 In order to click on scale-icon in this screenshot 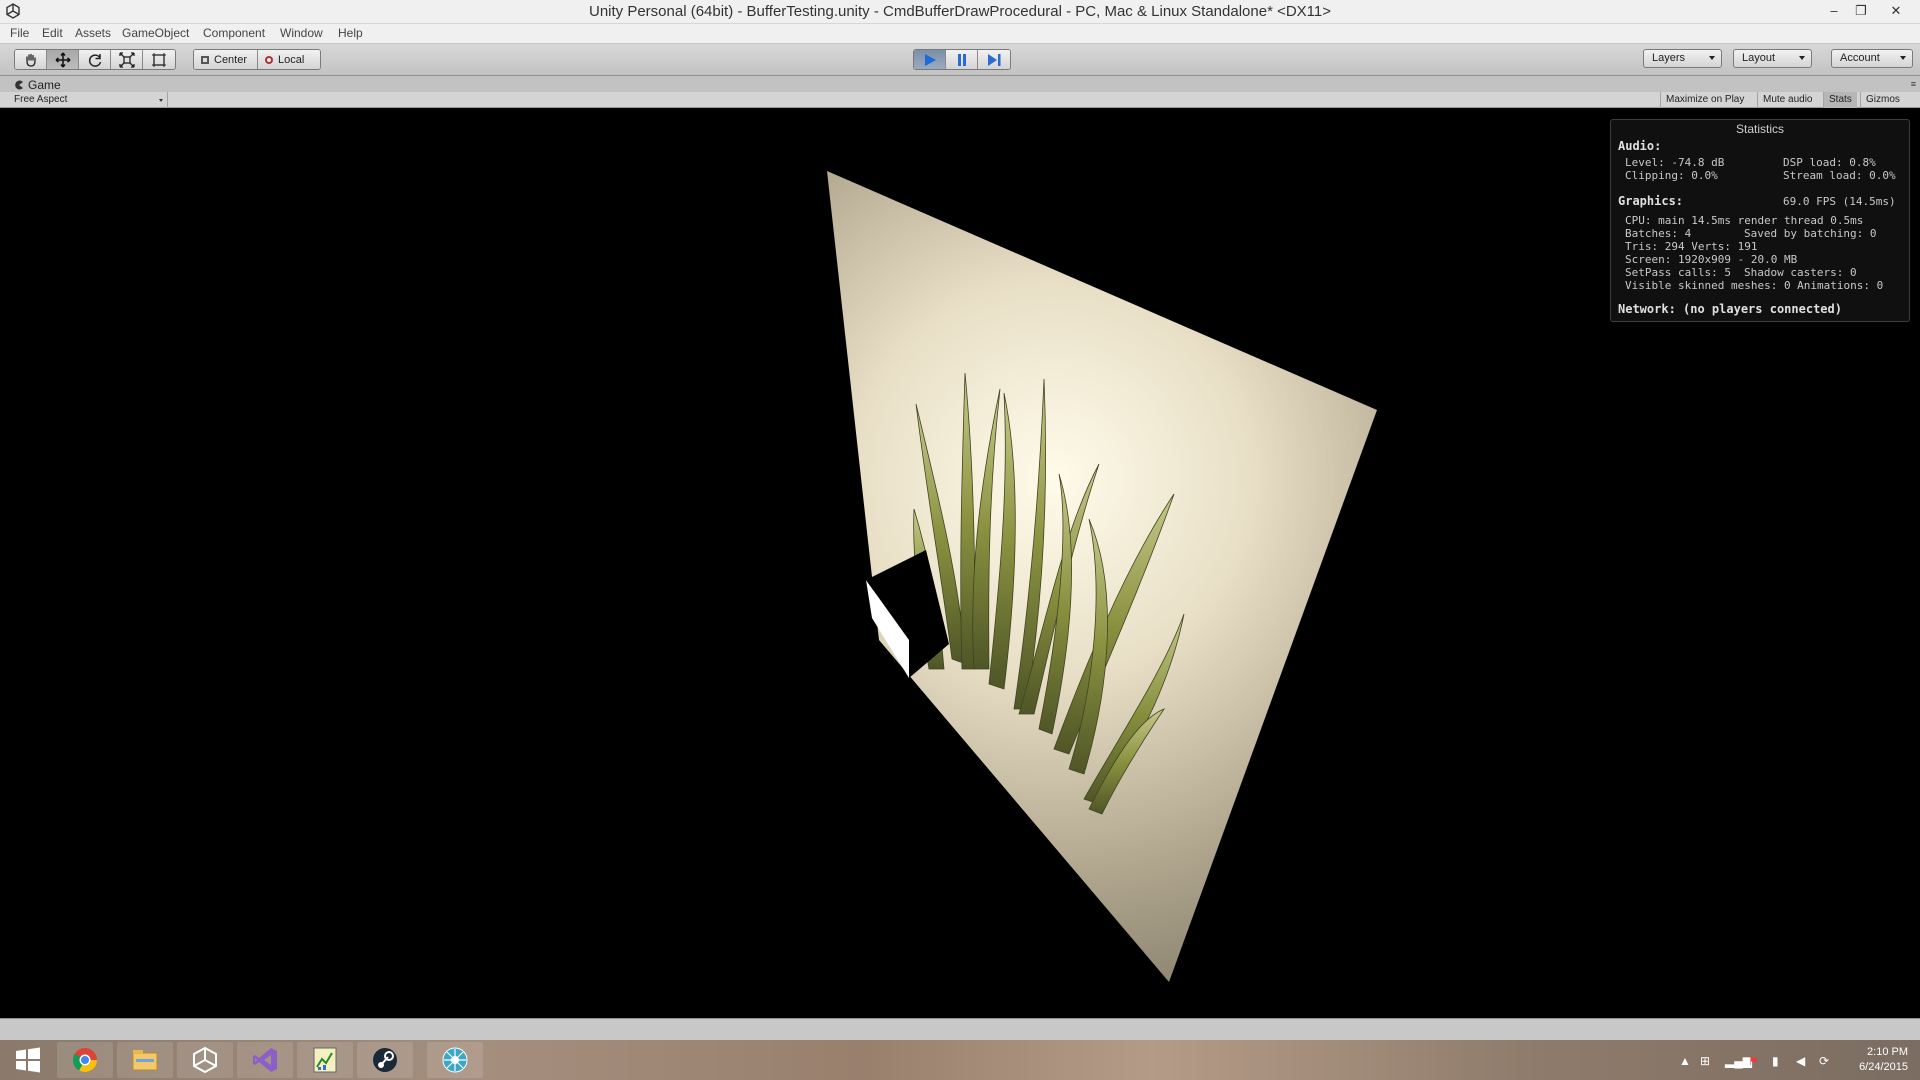, I will do `click(126, 59)`.